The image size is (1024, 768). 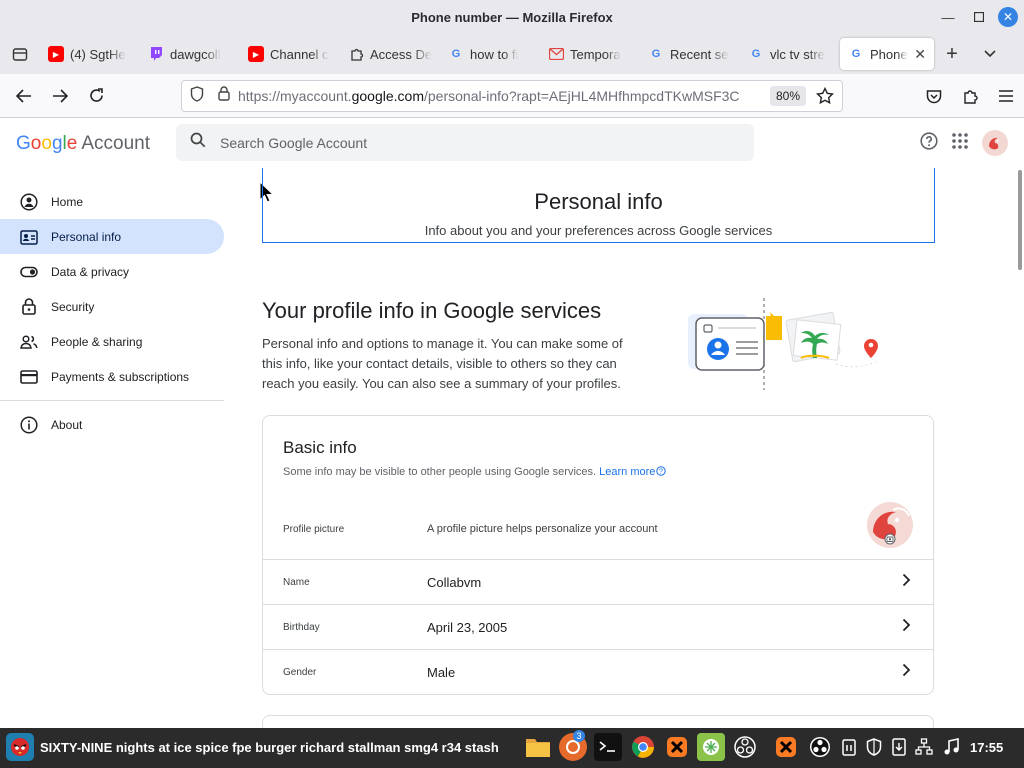 What do you see at coordinates (786, 747) in the screenshot?
I see `xampp-tray-icon` at bounding box center [786, 747].